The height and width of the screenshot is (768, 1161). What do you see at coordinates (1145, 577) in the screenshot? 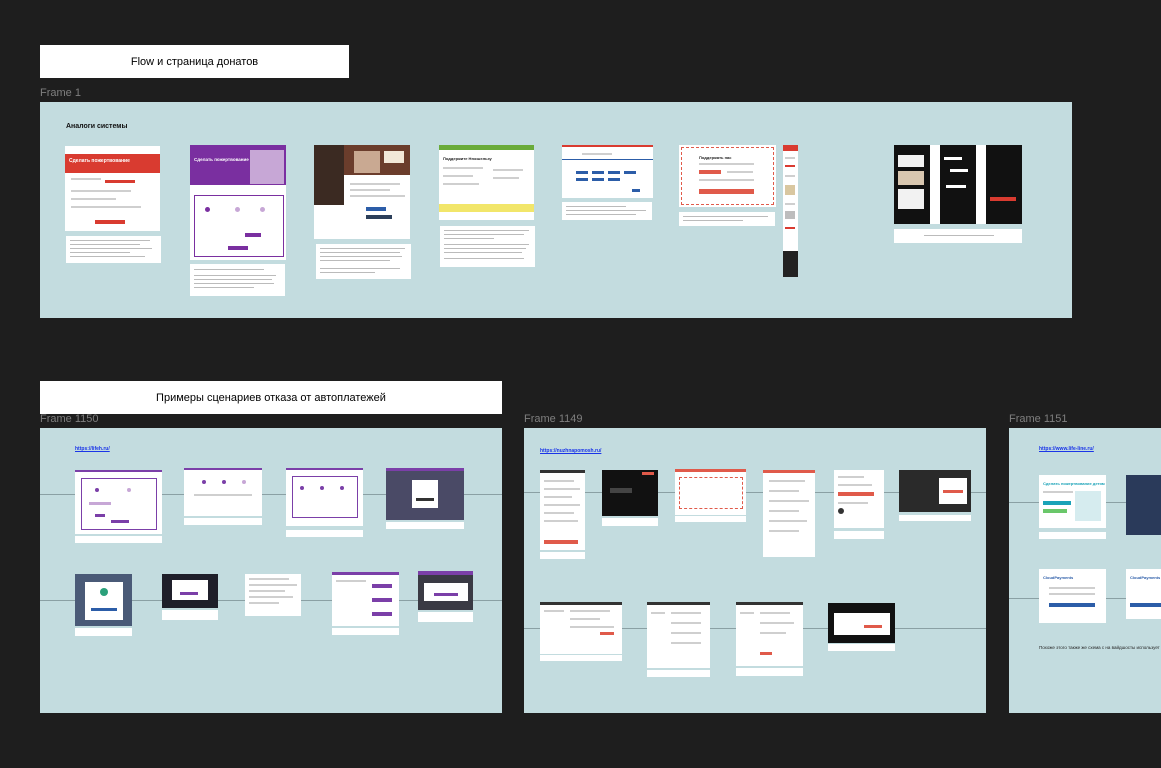
I see `lifeline-cloud-text-2: CloudPayments` at bounding box center [1145, 577].